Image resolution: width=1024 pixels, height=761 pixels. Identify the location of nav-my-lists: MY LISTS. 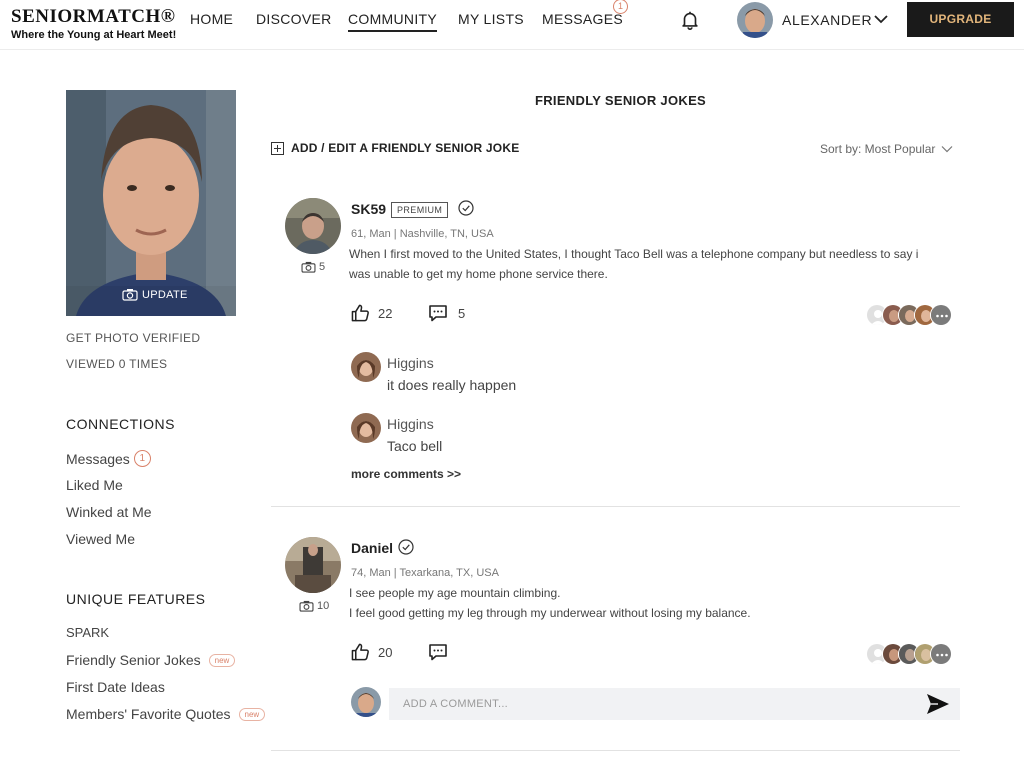
(491, 20).